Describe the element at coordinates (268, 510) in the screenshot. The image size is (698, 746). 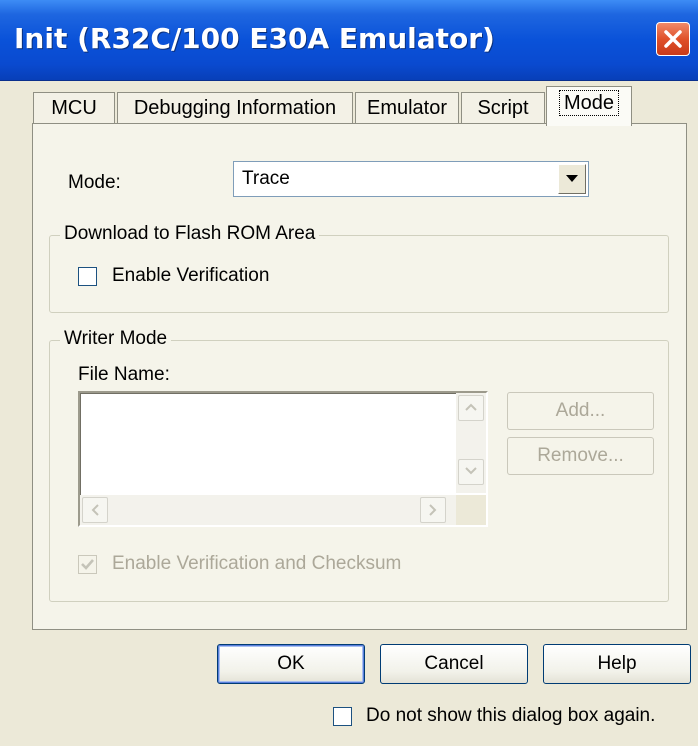
I see `horizontal-scrollbar` at that location.